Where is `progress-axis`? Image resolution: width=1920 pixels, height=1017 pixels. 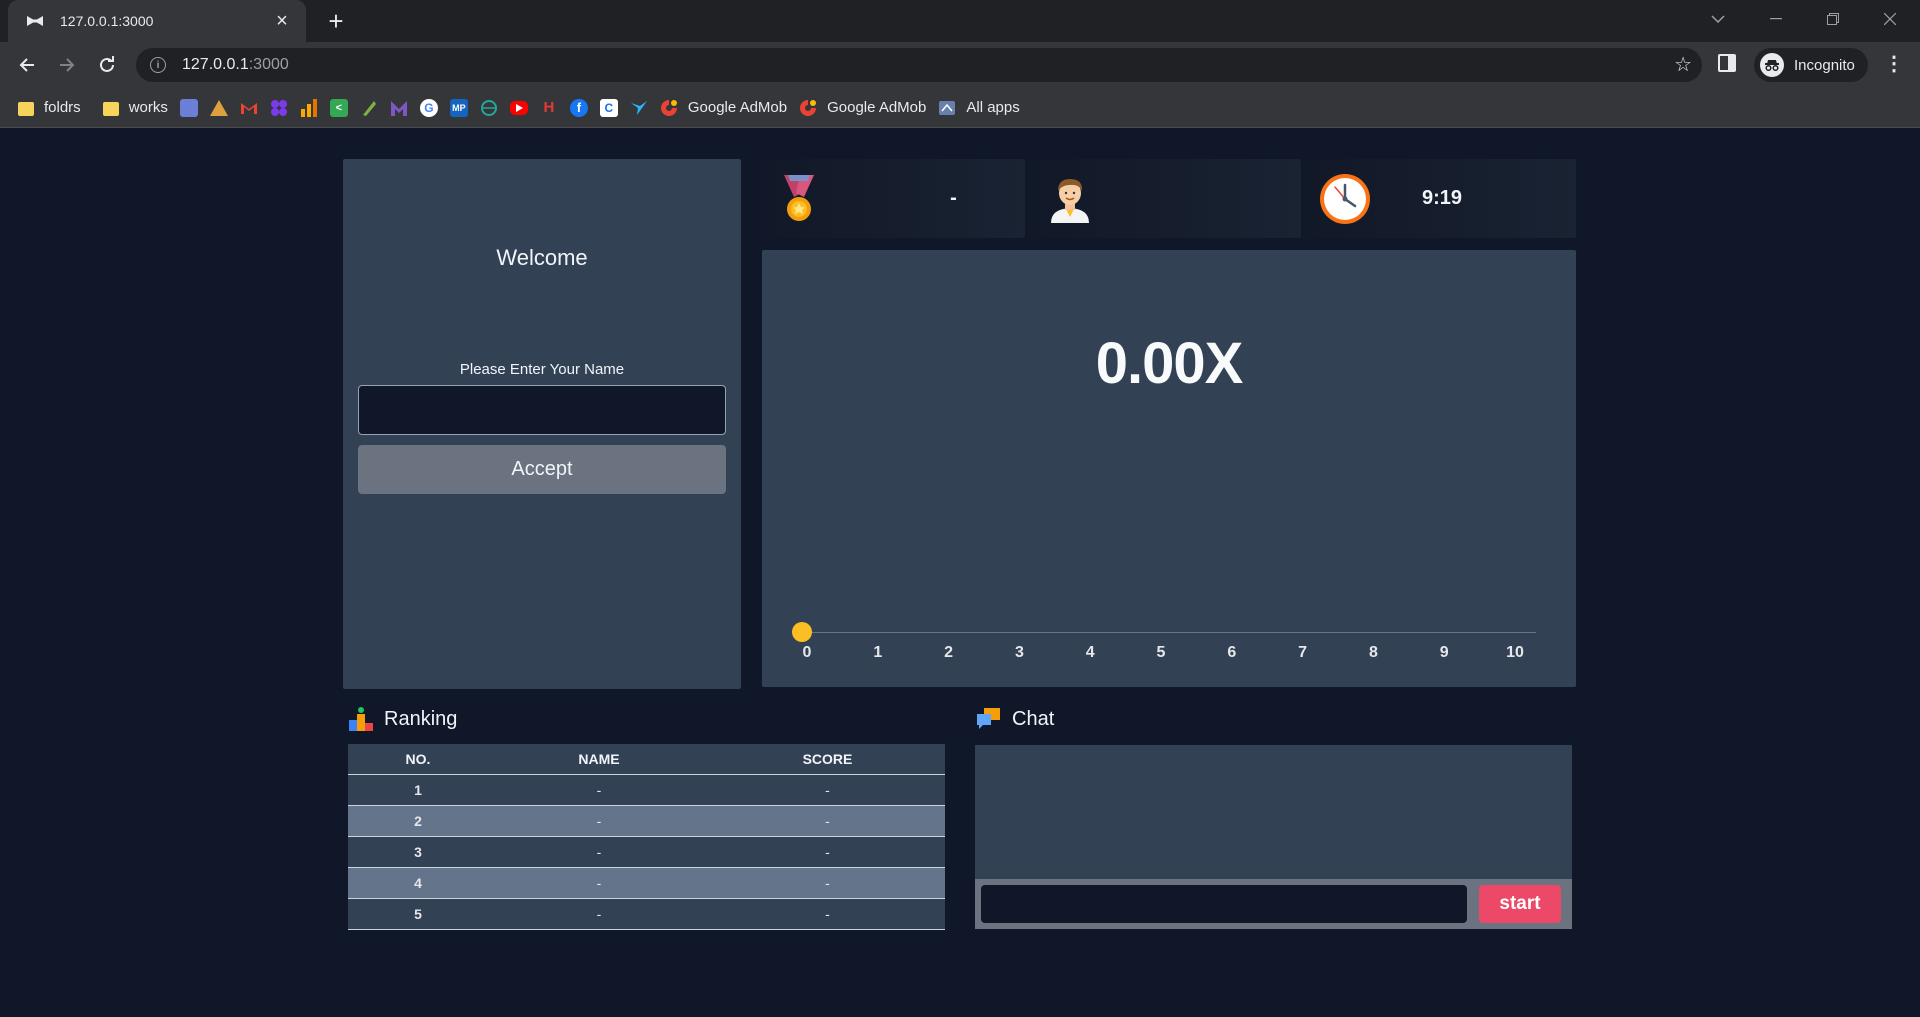
progress-axis is located at coordinates (1169, 632).